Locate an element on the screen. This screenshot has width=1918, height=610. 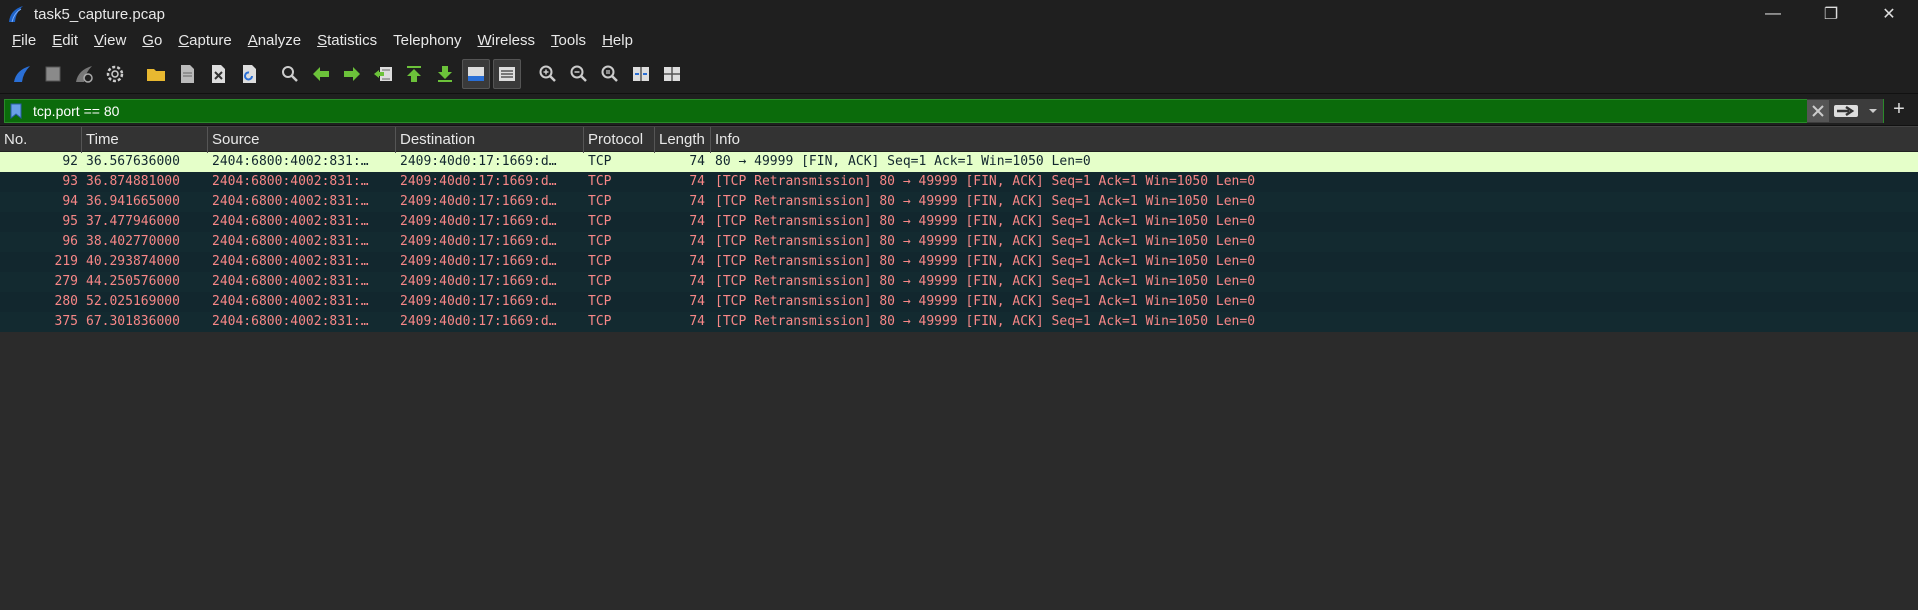
restart-capture-button is located at coordinates (84, 74).